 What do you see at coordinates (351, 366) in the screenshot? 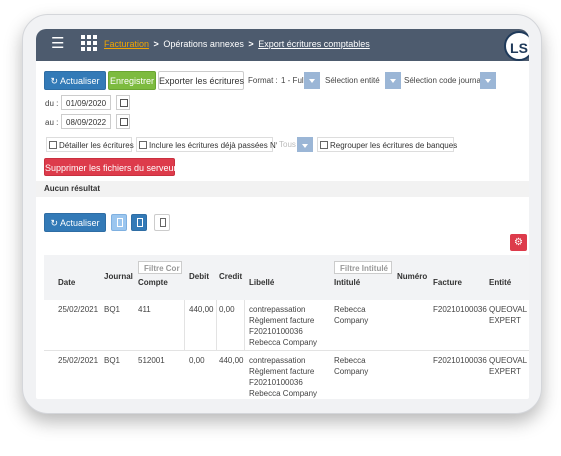
I see `cell-intitule: Rebecca Company` at bounding box center [351, 366].